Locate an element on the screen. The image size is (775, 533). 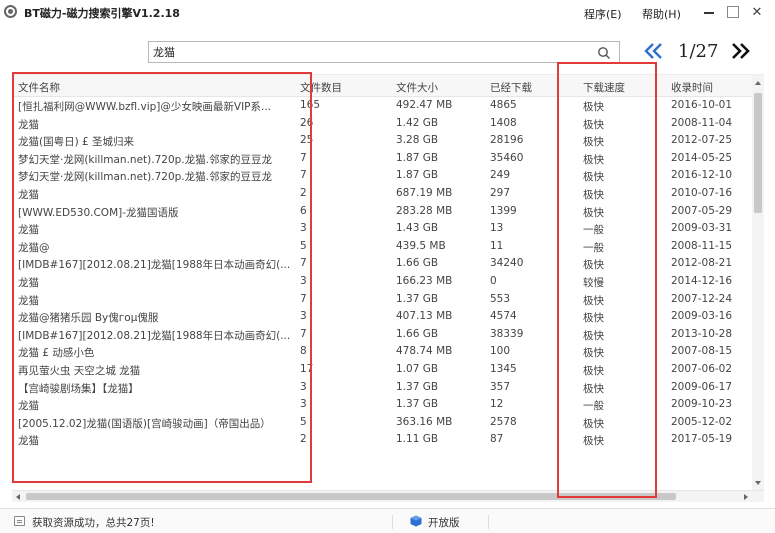
row-date: 2008-11-04 is located at coordinates (702, 122).